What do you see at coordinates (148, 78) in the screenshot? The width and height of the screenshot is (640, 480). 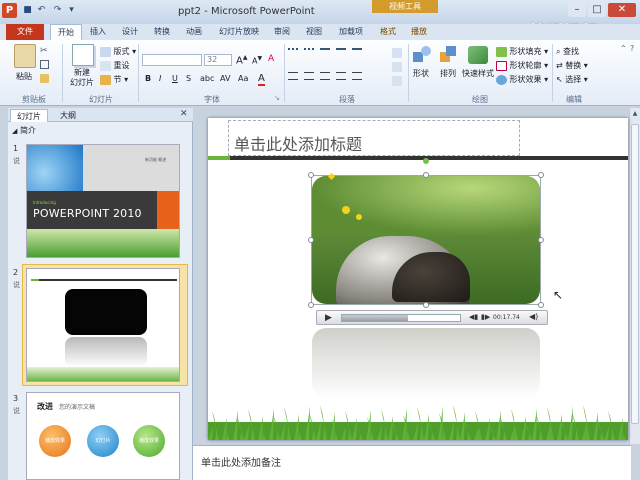 I see `bold-button: B` at bounding box center [148, 78].